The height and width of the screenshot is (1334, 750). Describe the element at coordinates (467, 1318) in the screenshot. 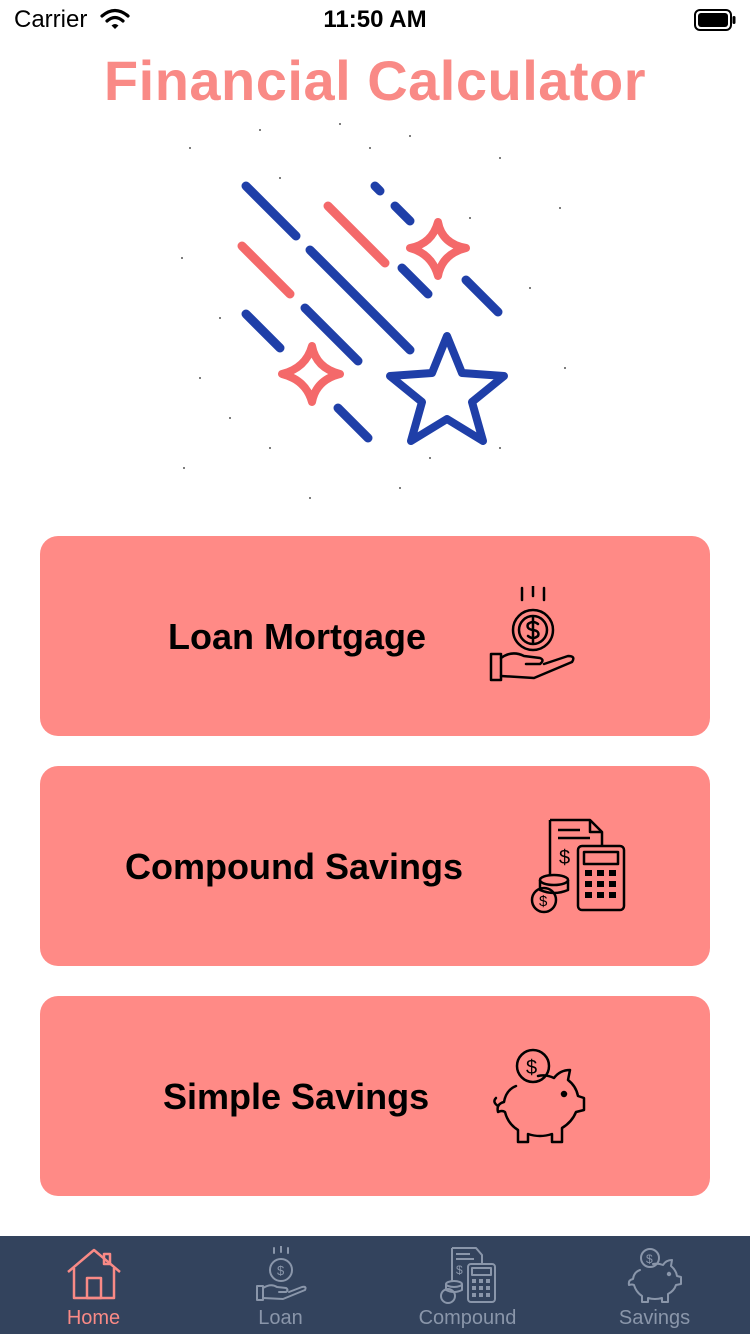

I see `tab-compound-label: Compound` at that location.